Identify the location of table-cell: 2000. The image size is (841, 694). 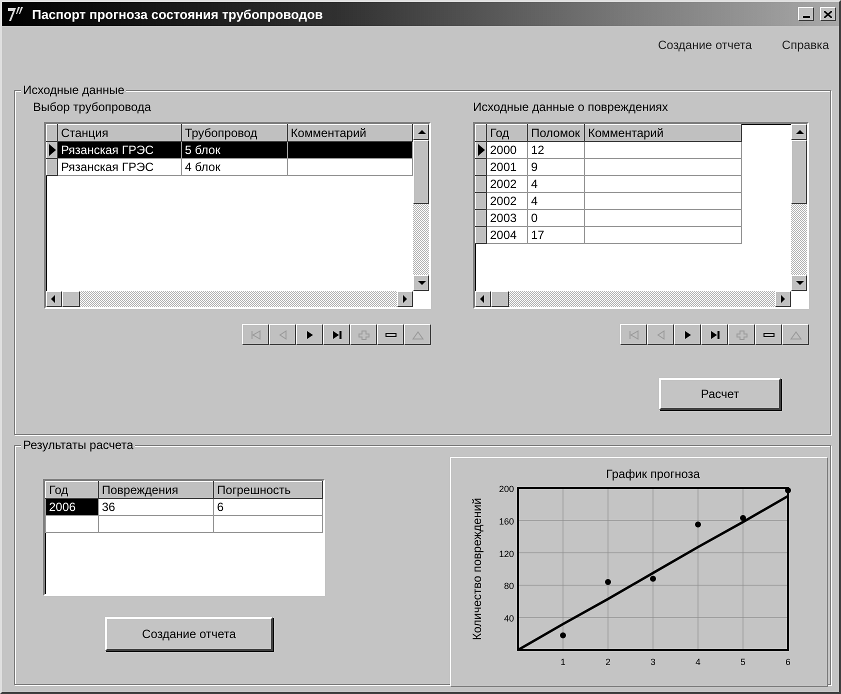
(507, 150).